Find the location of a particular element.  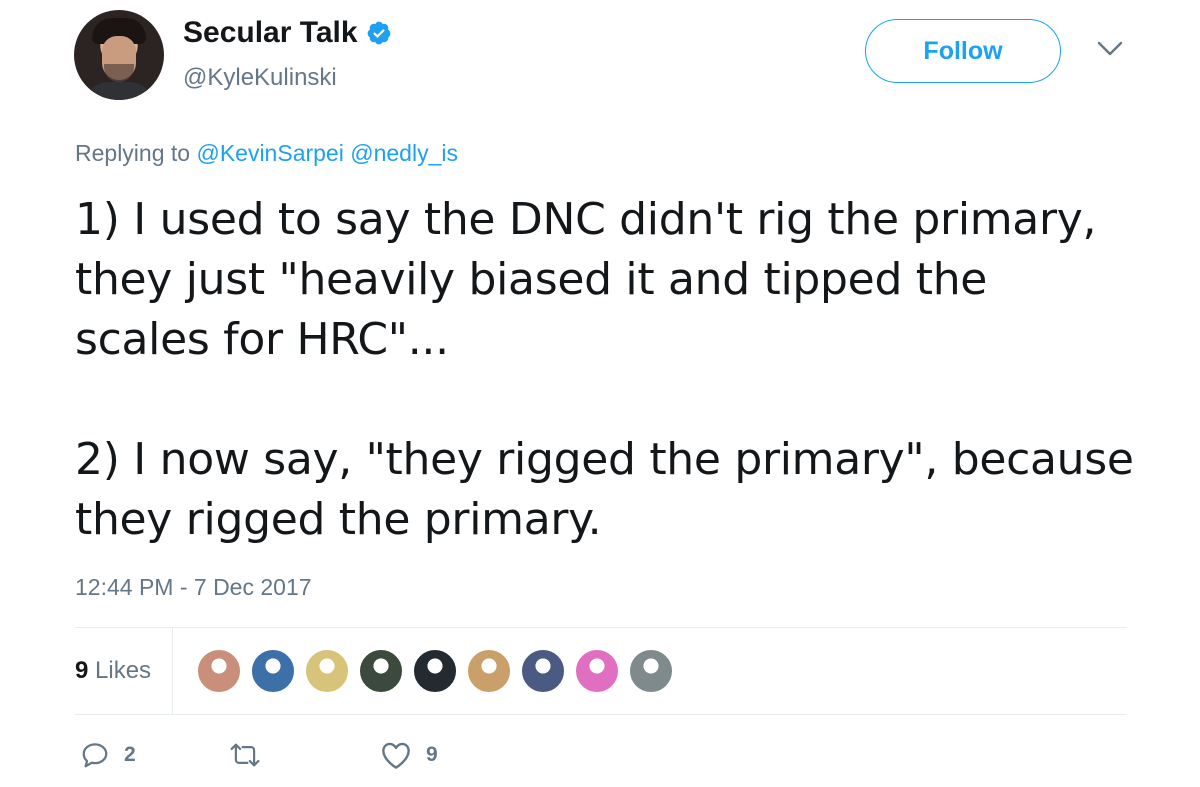

verified-badge-icon is located at coordinates (378, 33).